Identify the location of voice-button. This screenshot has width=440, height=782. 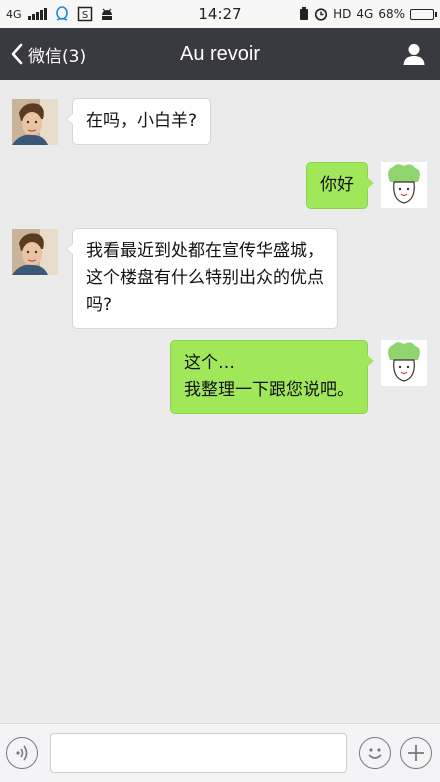
(22, 753).